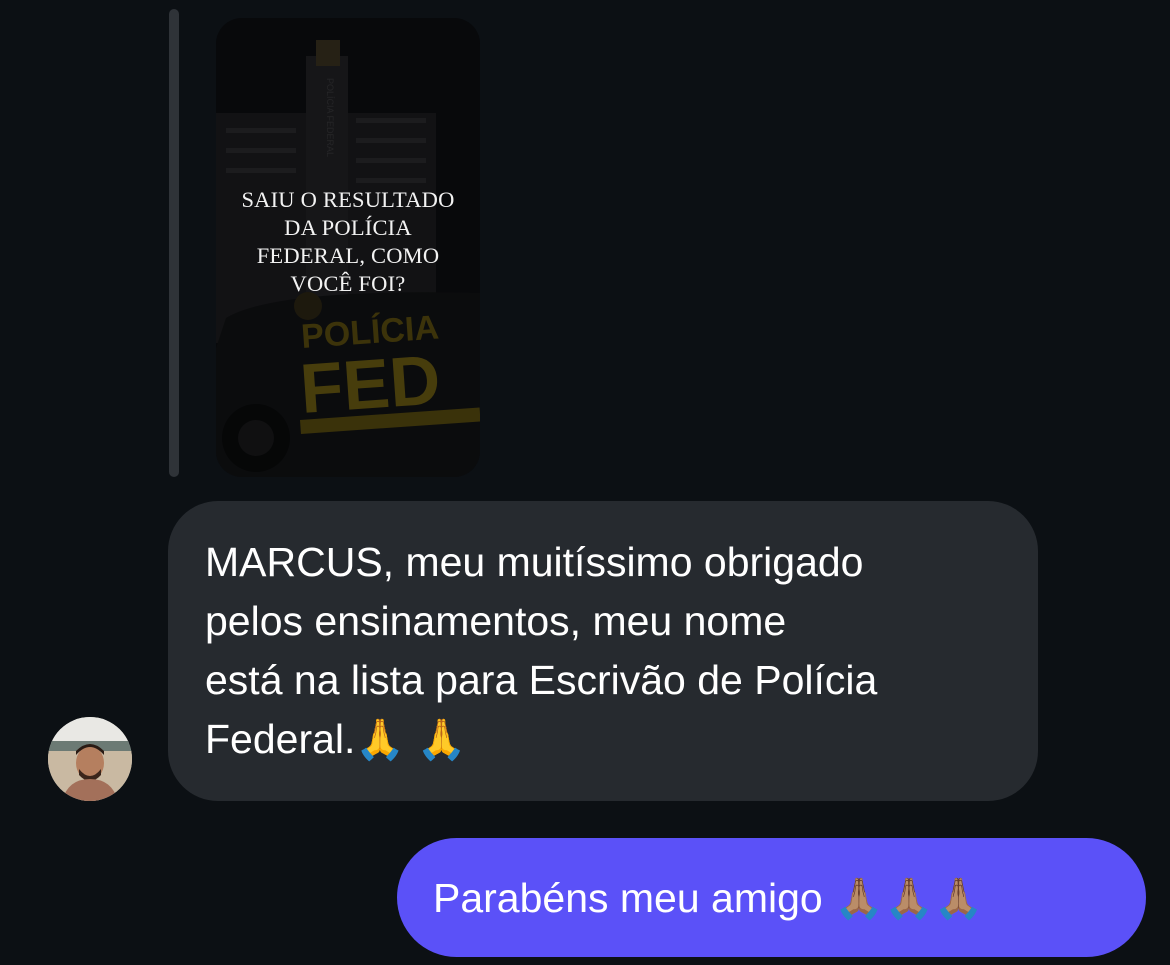 The image size is (1170, 965). What do you see at coordinates (174, 243) in the screenshot?
I see `reply-indicator-bar` at bounding box center [174, 243].